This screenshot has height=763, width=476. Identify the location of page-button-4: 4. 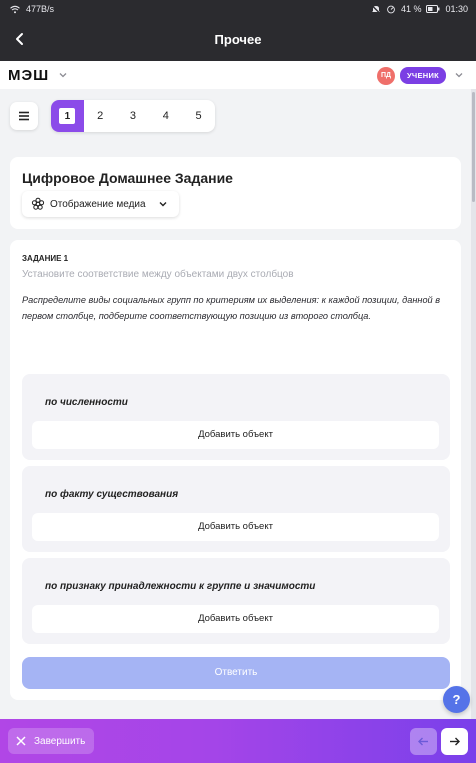
(165, 116).